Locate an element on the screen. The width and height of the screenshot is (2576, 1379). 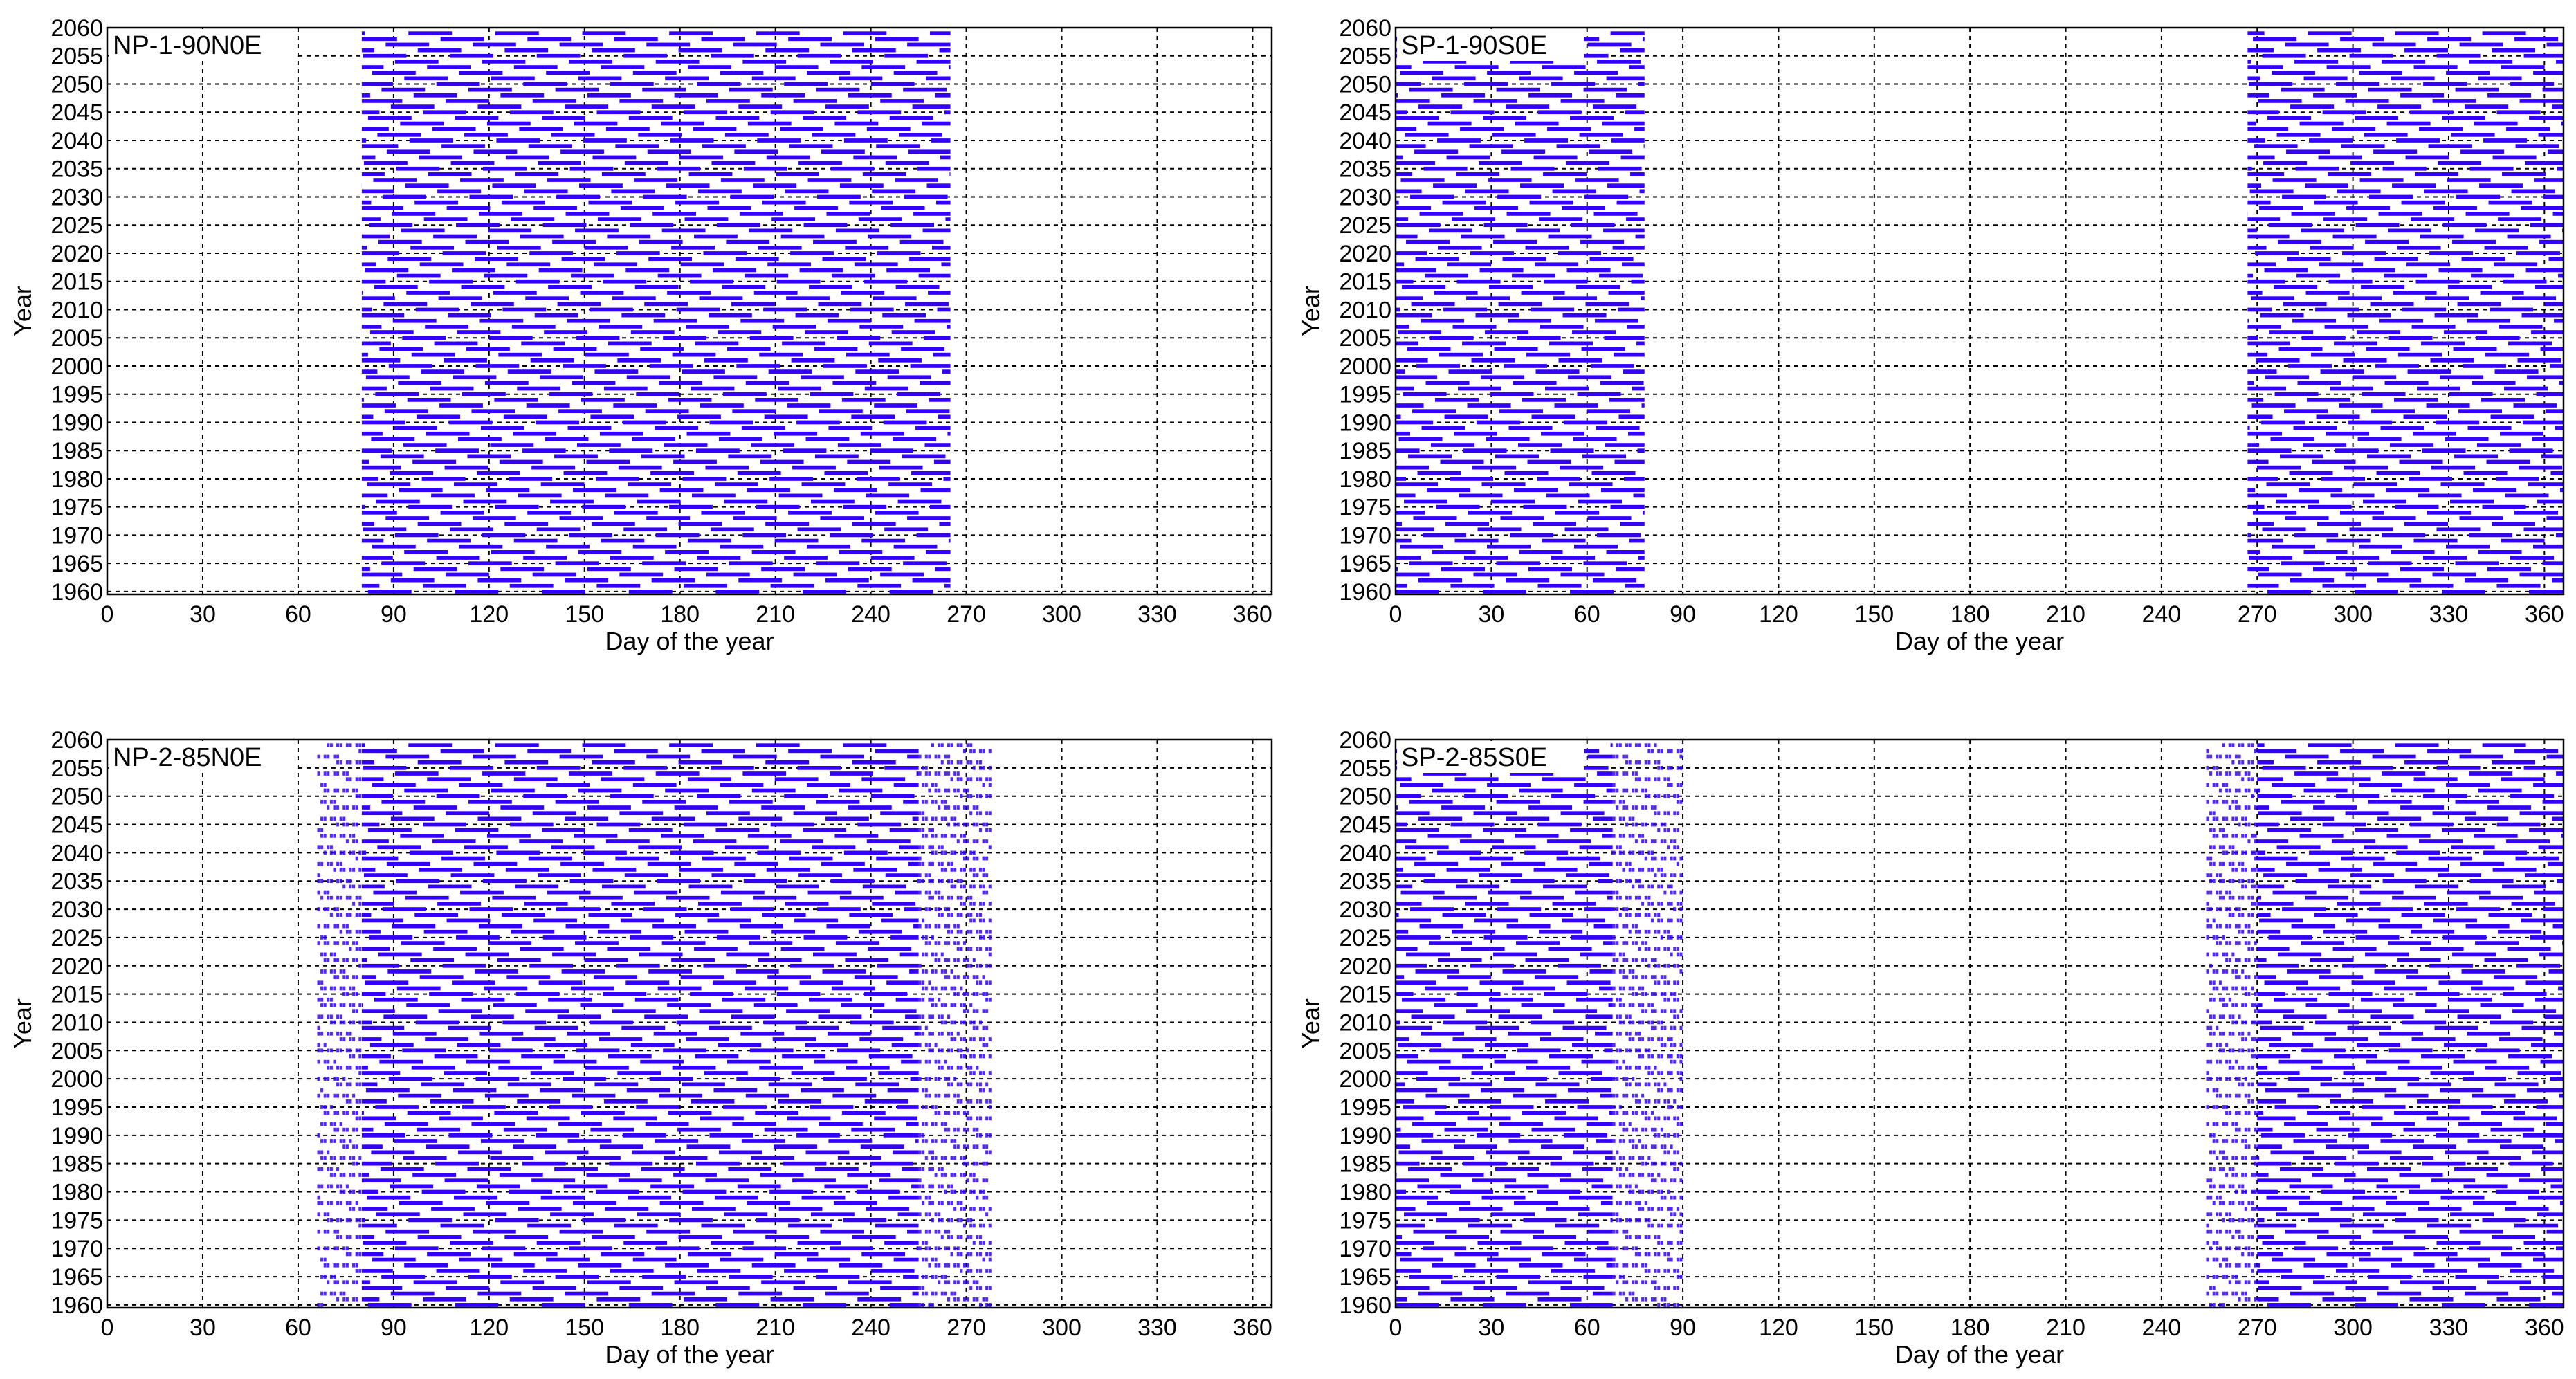
y-tick-label: 1970 is located at coordinates (1365, 535).